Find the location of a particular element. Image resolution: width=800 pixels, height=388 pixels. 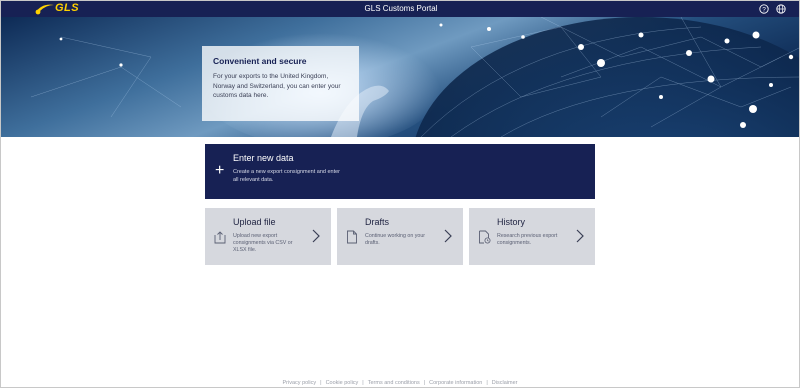

document-icon is located at coordinates (352, 237).